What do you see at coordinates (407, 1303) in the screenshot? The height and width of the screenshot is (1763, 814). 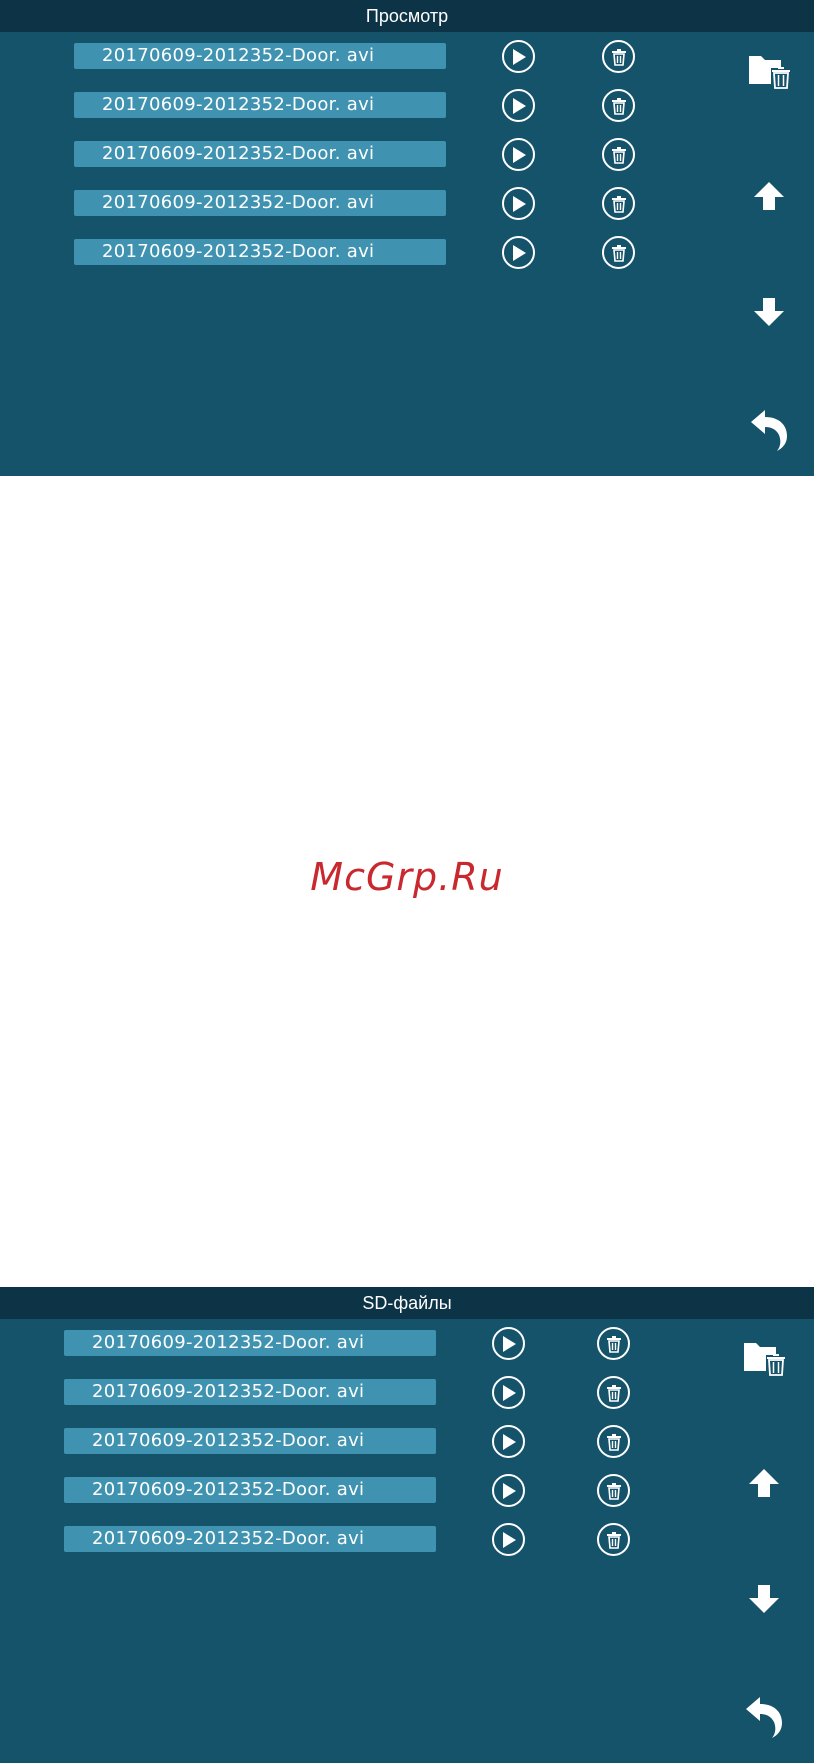 I see `panel-title: SD-файлы` at bounding box center [407, 1303].